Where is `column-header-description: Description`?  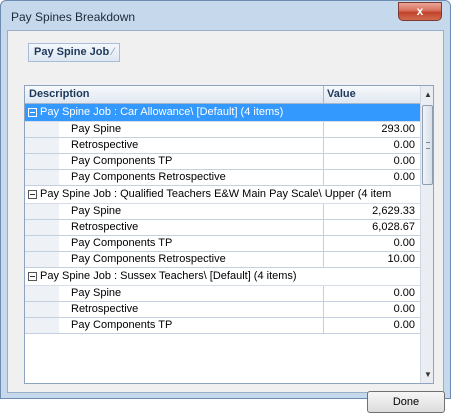
column-header-description: Description is located at coordinates (59, 94).